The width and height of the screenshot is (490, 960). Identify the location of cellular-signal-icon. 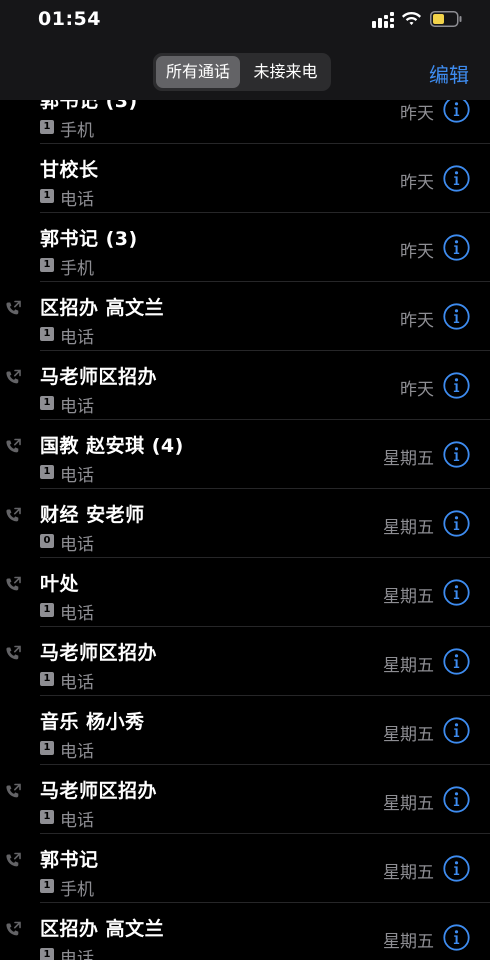
(383, 20).